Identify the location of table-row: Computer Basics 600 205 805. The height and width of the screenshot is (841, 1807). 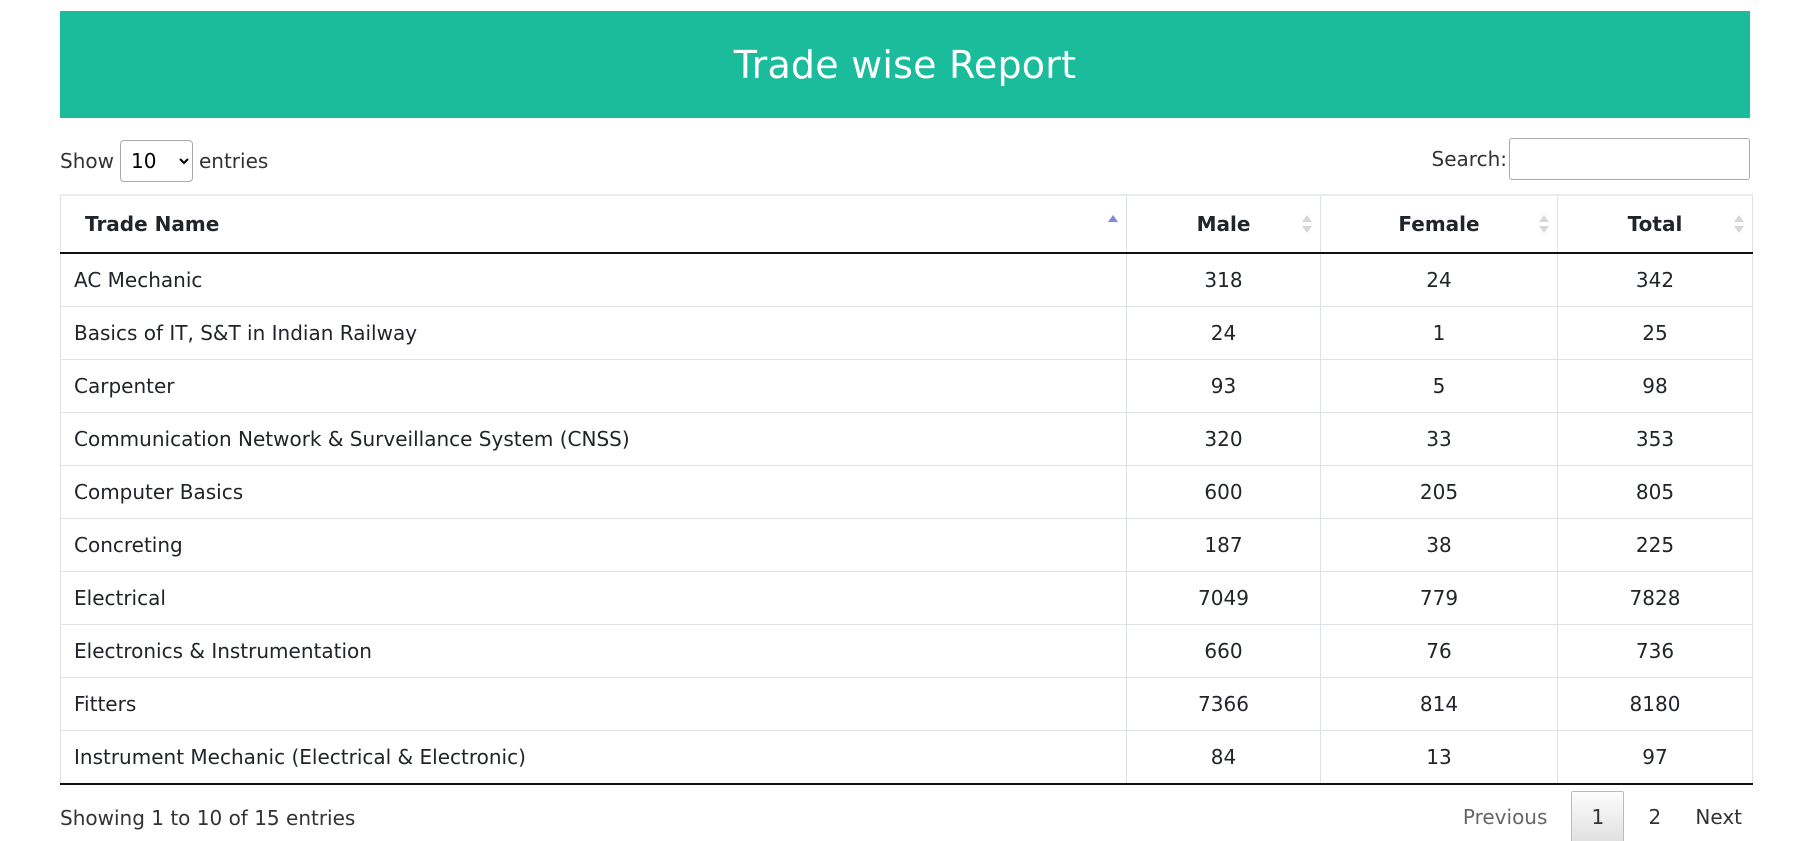
(906, 492).